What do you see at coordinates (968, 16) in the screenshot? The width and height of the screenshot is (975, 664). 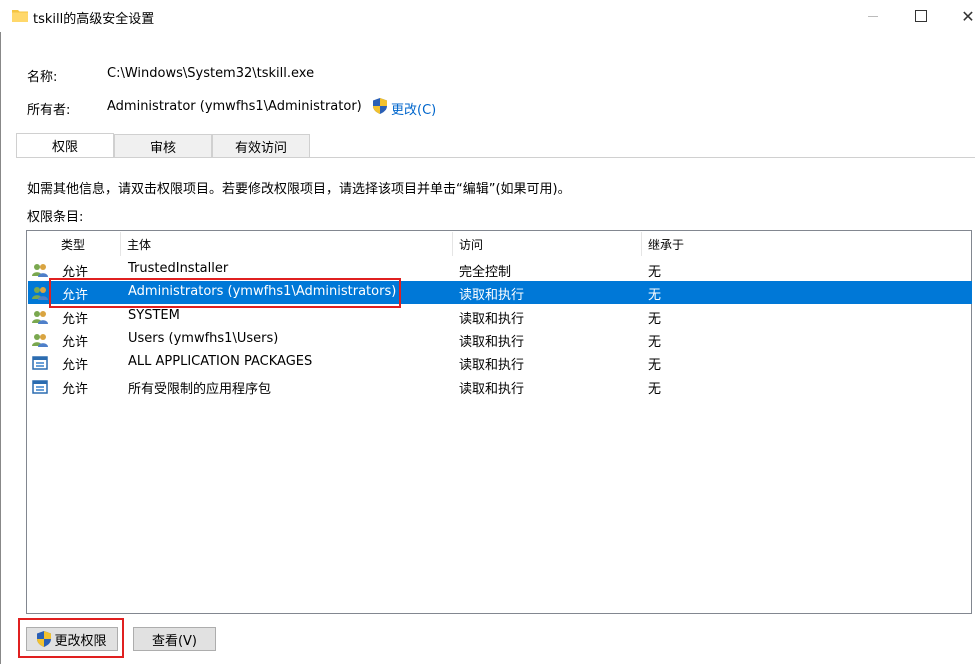 I see `close-icon: ✕` at bounding box center [968, 16].